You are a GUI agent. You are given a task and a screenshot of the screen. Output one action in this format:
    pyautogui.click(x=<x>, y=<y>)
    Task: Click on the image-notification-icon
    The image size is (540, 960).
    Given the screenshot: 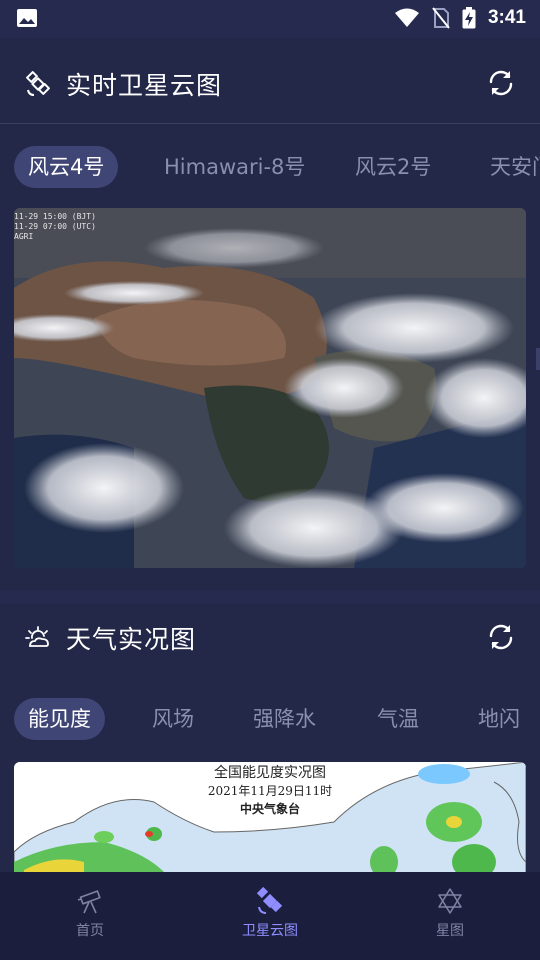 What is the action you would take?
    pyautogui.click(x=27, y=18)
    